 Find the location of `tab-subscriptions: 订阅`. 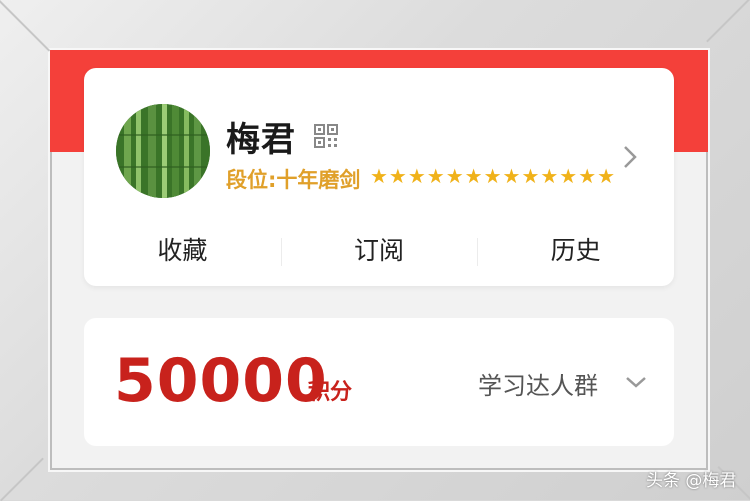

tab-subscriptions: 订阅 is located at coordinates (379, 251).